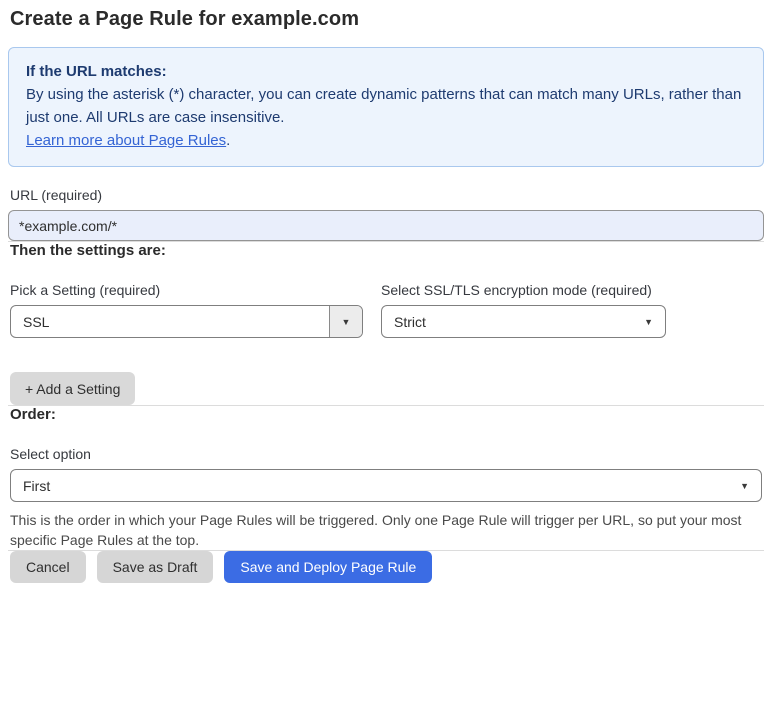 This screenshot has width=772, height=711. What do you see at coordinates (386, 225) in the screenshot?
I see `url-input` at bounding box center [386, 225].